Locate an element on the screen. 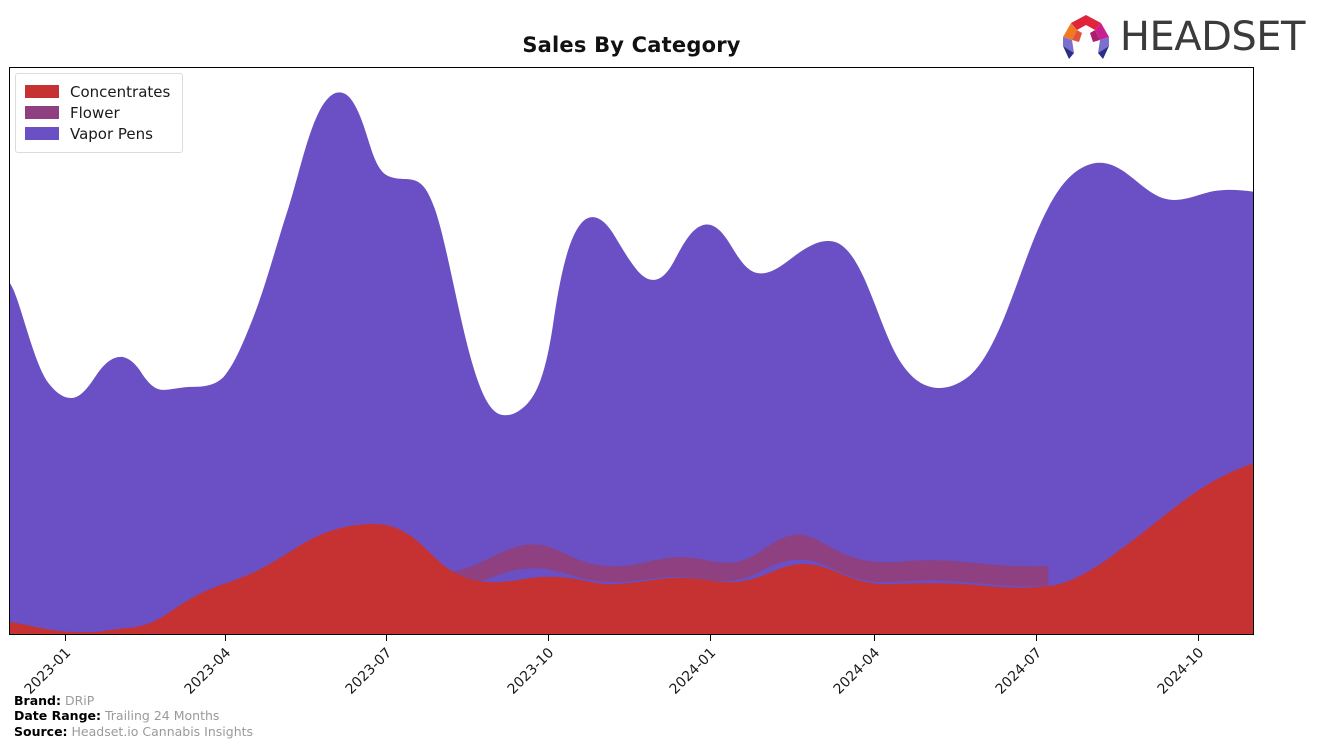  chart-legend: Concentrates Flower Vapor Pens is located at coordinates (99, 113).